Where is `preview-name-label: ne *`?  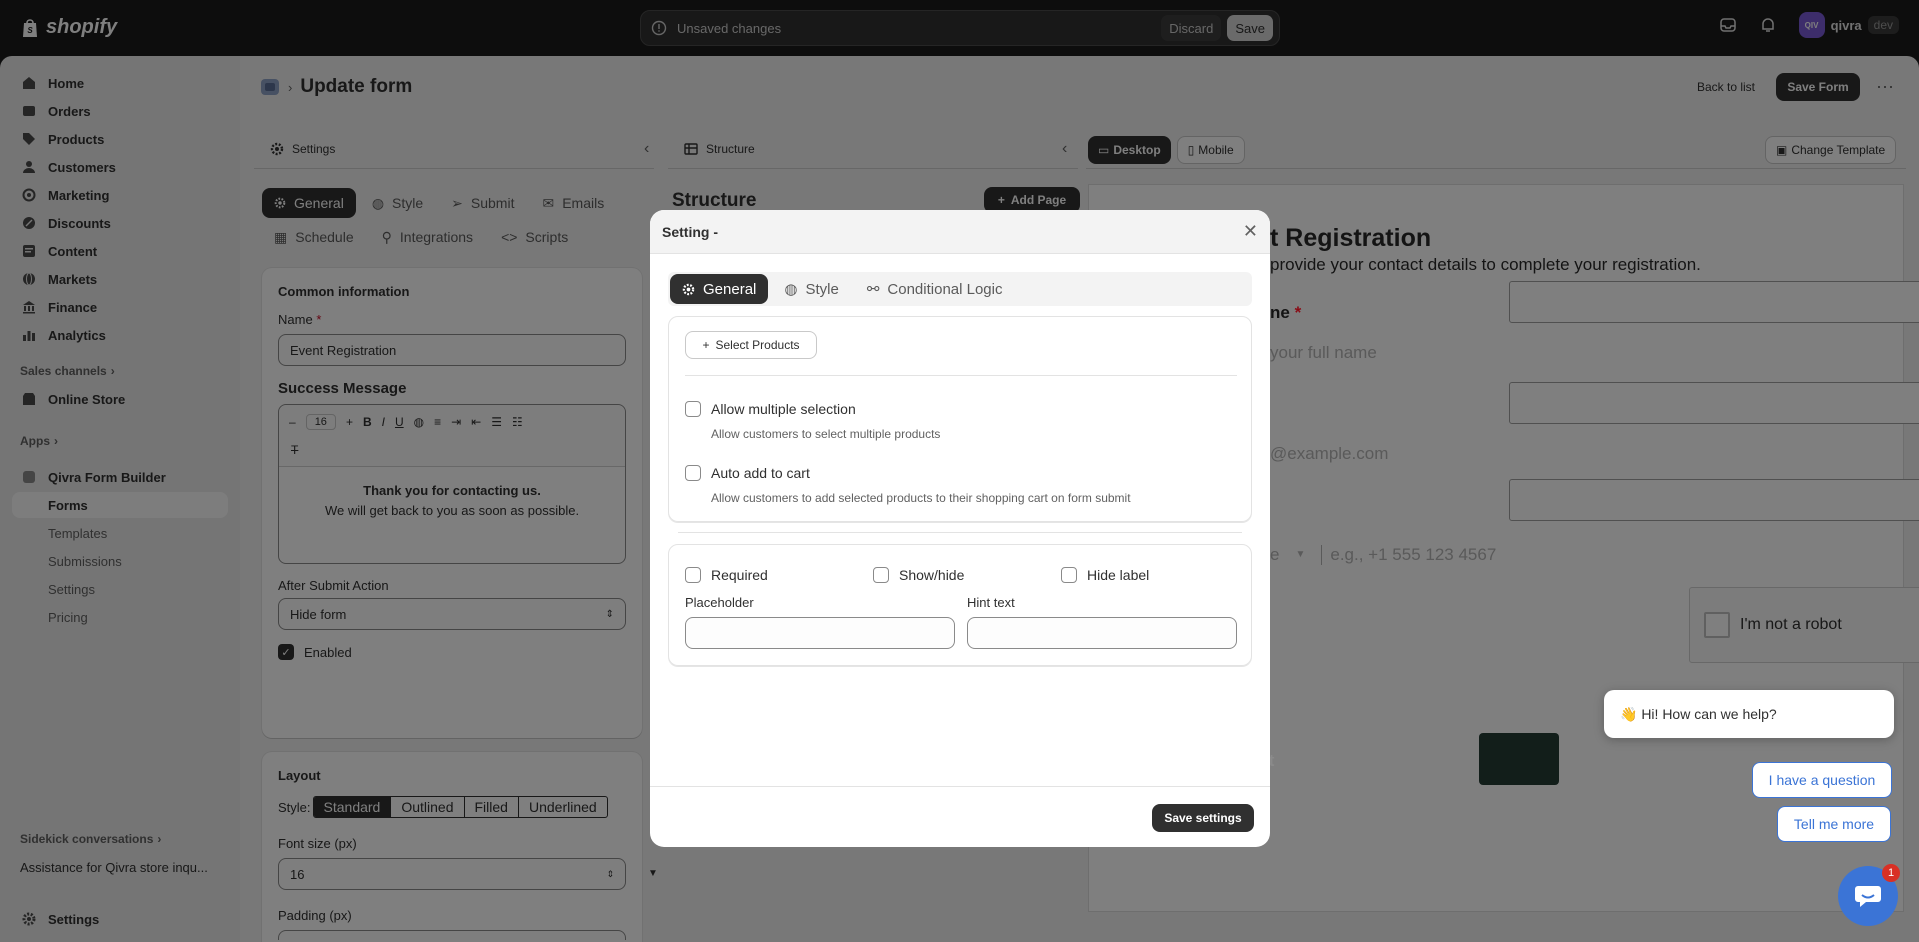 preview-name-label: ne * is located at coordinates (1285, 313).